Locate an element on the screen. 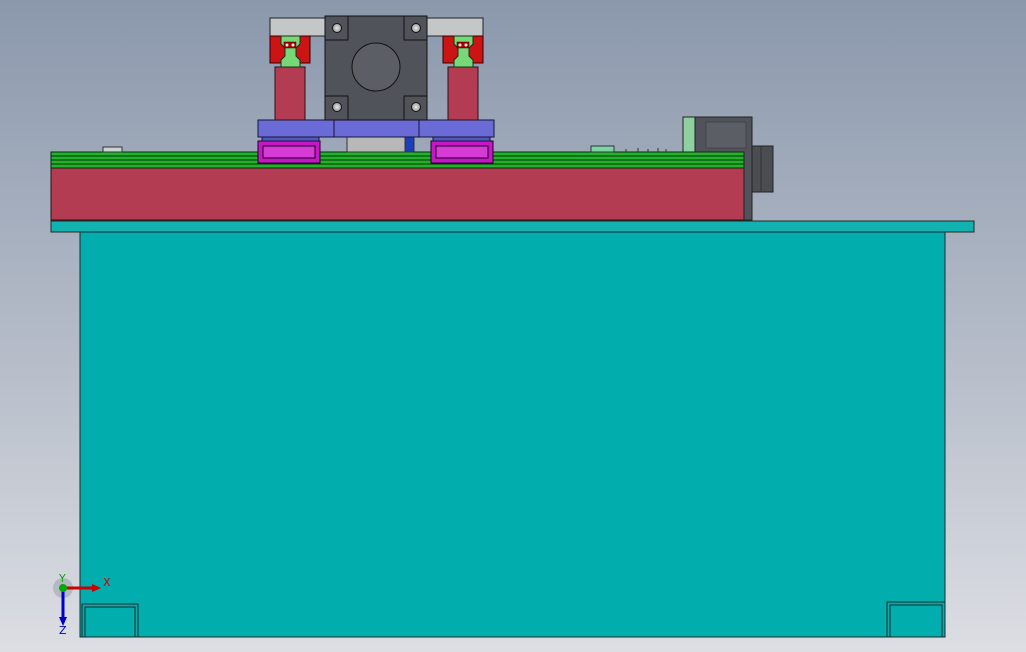 The image size is (1026, 652). rail-stopper-left is located at coordinates (112, 149).